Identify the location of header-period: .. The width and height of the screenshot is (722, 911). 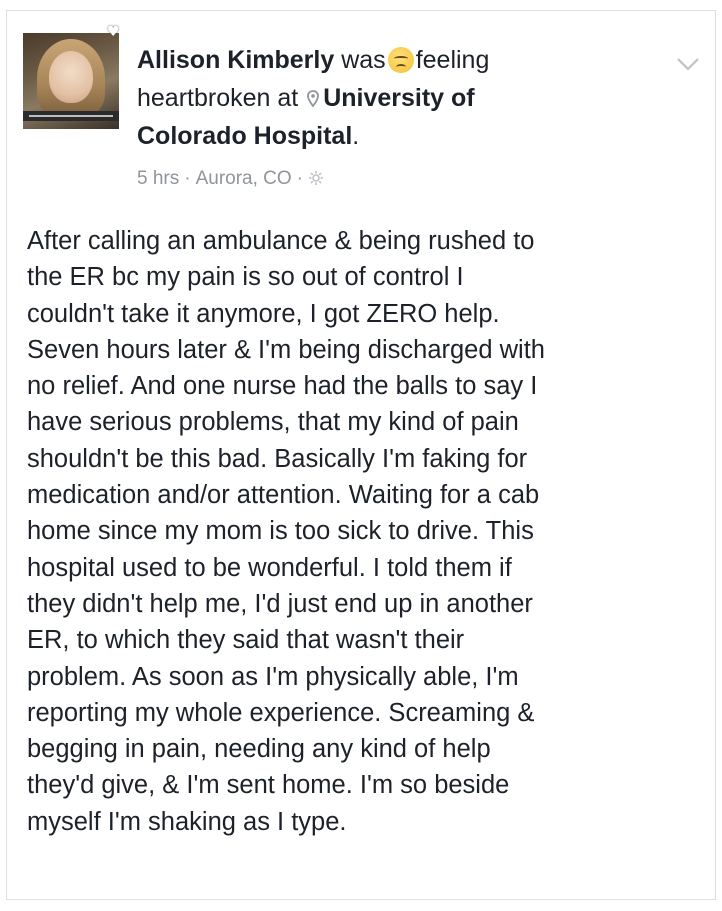
(356, 136).